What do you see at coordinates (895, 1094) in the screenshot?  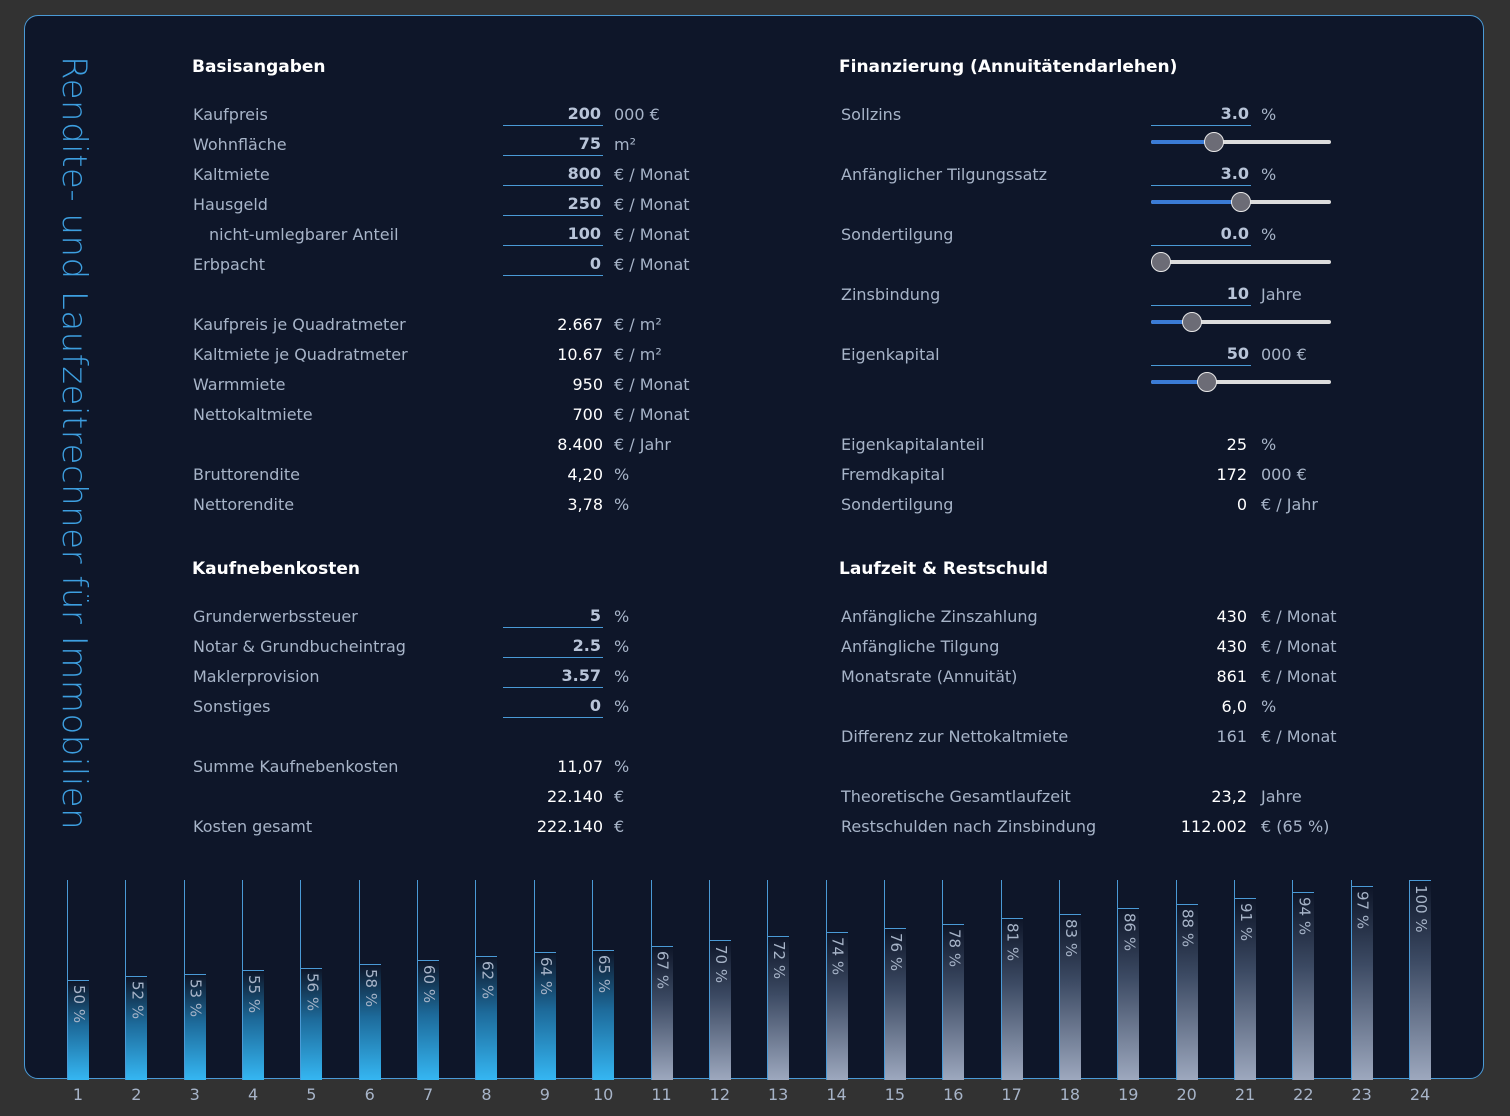 I see `x-tick-label: 15` at bounding box center [895, 1094].